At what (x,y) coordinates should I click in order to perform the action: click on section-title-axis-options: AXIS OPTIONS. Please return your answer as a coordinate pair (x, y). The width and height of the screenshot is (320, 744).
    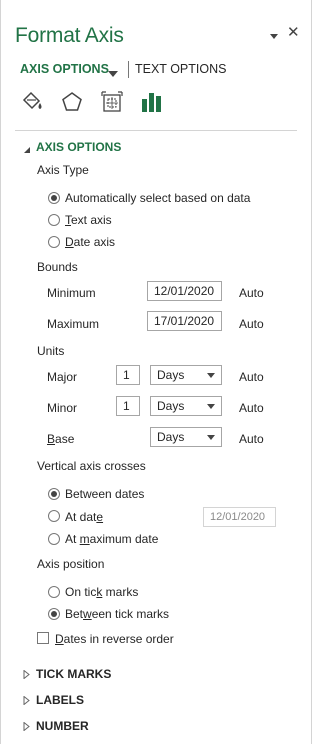
    Looking at the image, I should click on (78, 147).